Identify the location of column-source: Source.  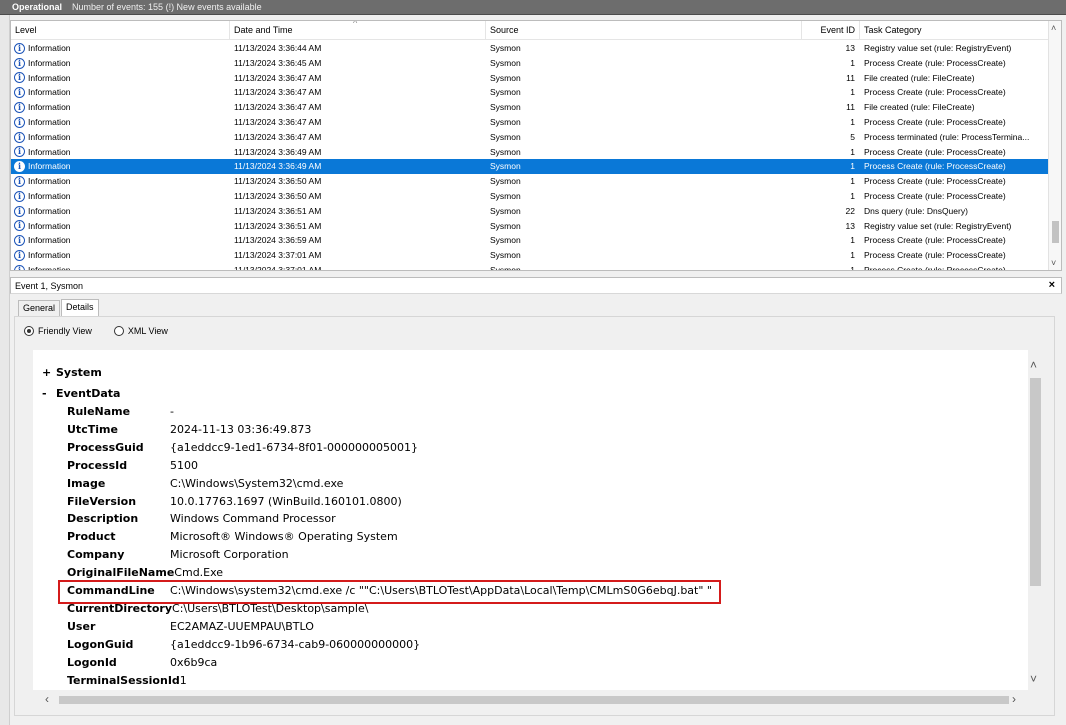
(644, 30).